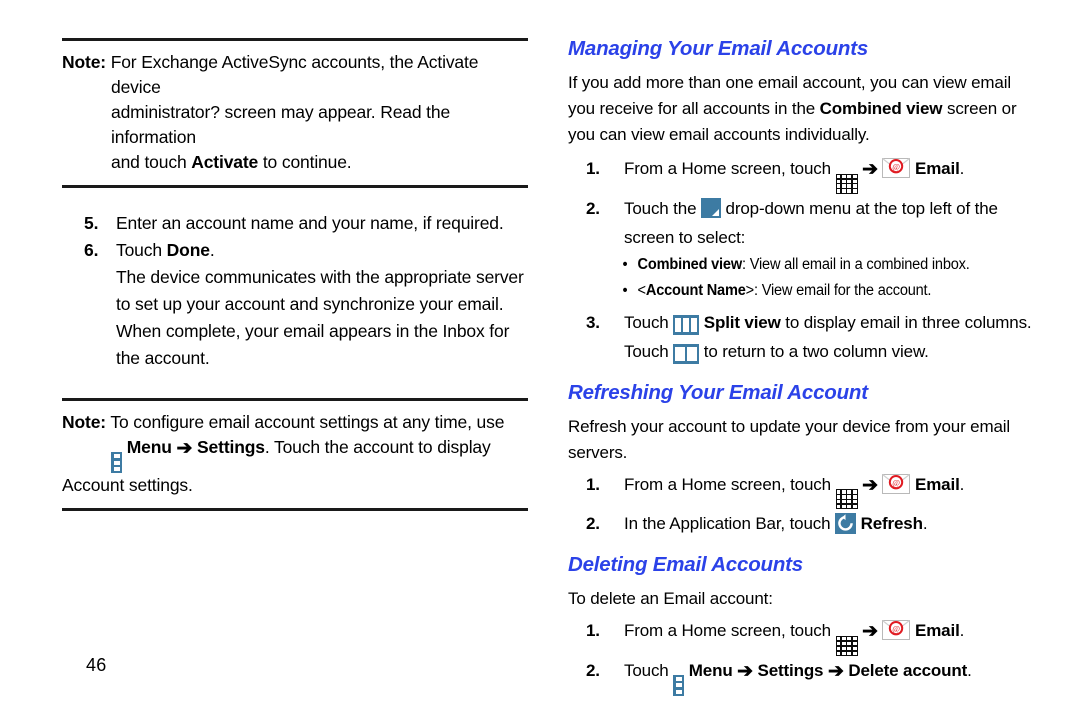  Describe the element at coordinates (593, 631) in the screenshot. I see `deleting-step-1-number: 1.` at that location.